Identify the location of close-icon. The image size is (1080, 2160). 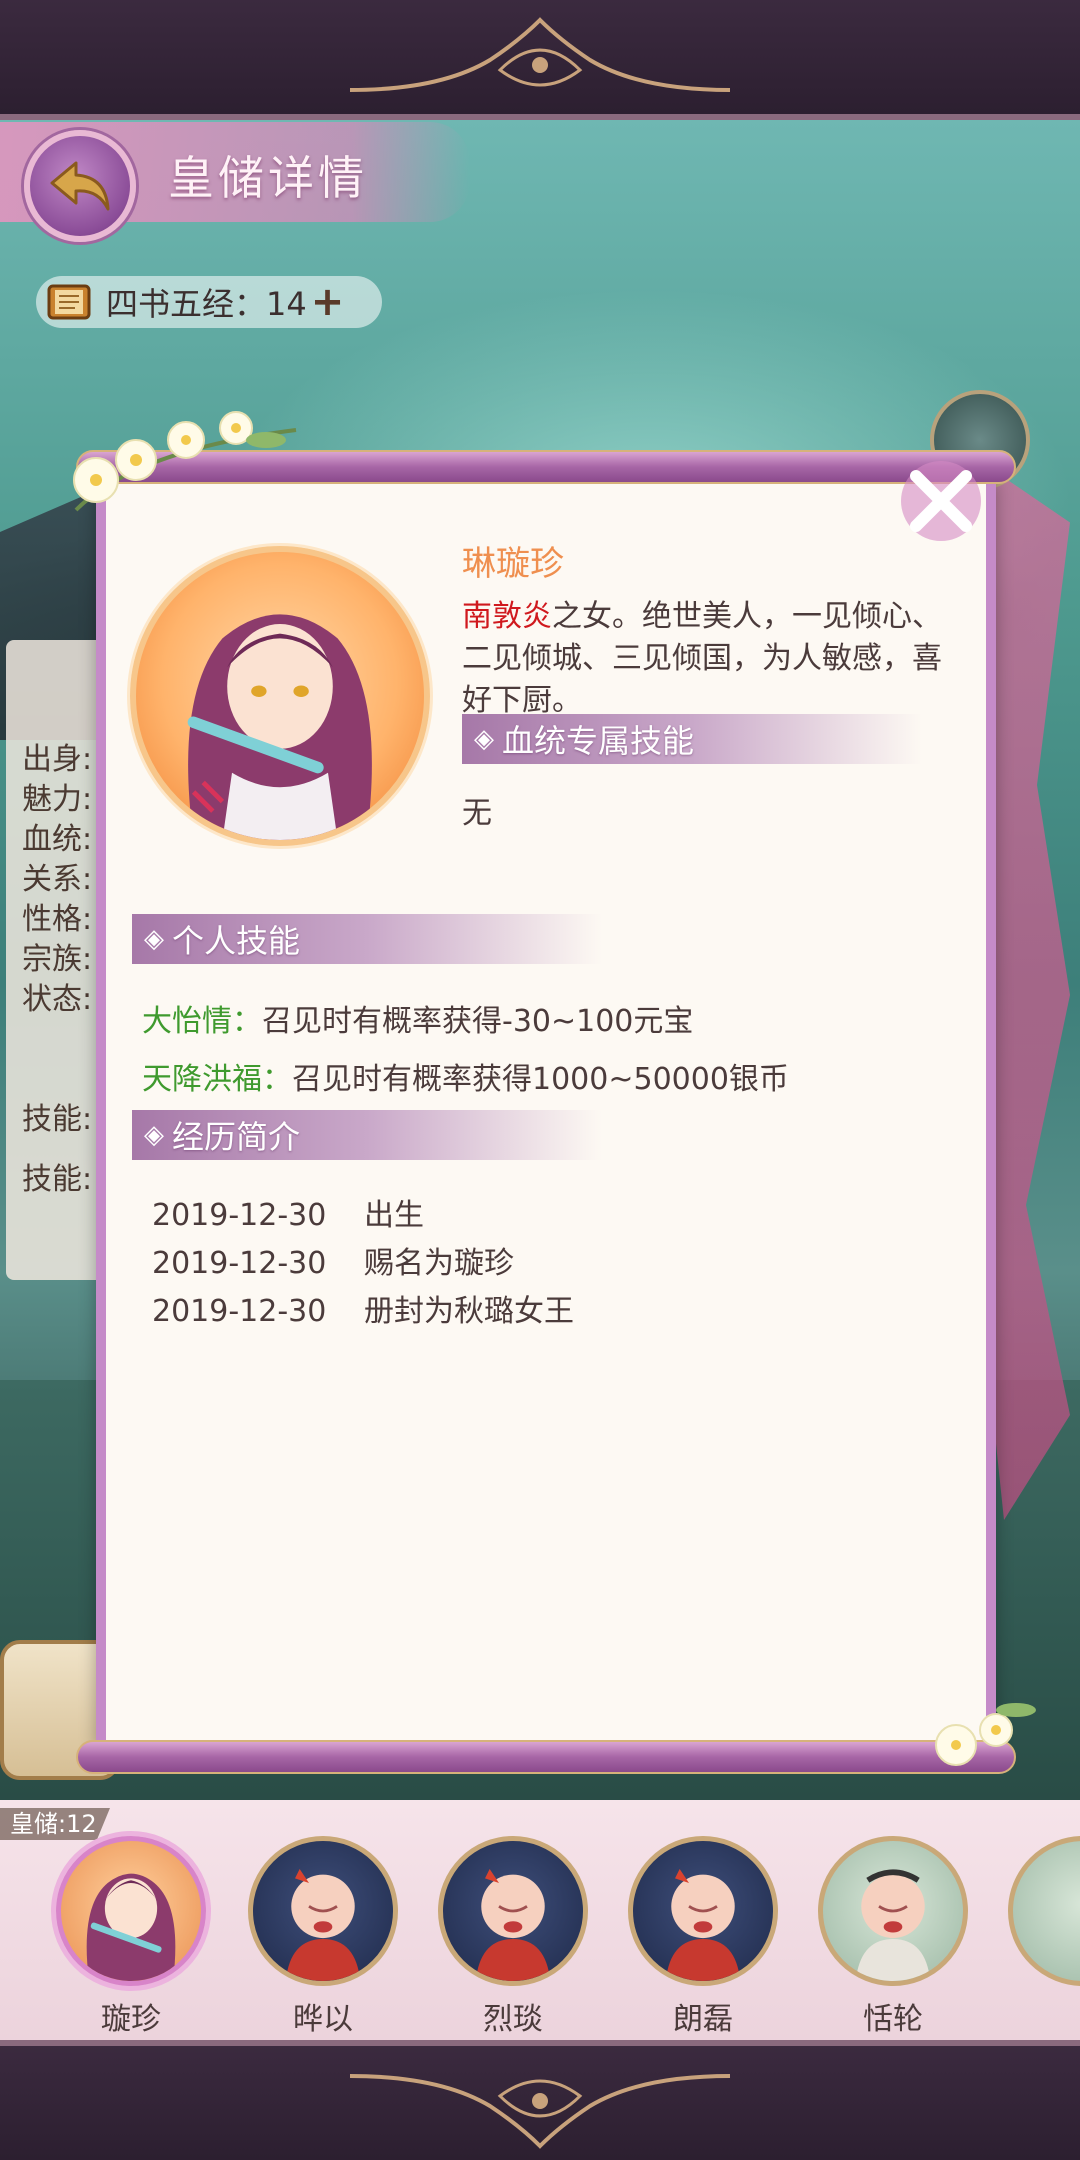
(941, 501).